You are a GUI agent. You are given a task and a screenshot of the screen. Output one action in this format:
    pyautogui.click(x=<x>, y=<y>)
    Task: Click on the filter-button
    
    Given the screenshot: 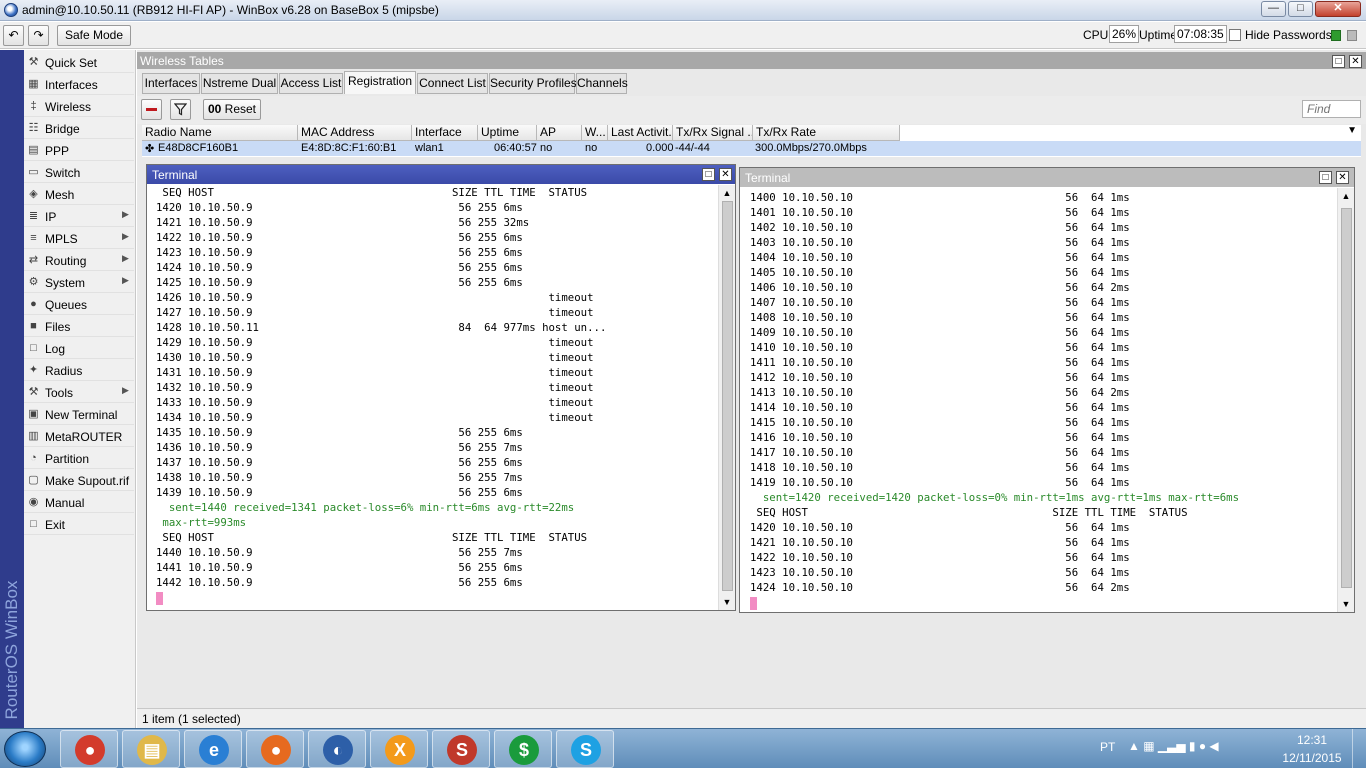 What is the action you would take?
    pyautogui.click(x=180, y=109)
    